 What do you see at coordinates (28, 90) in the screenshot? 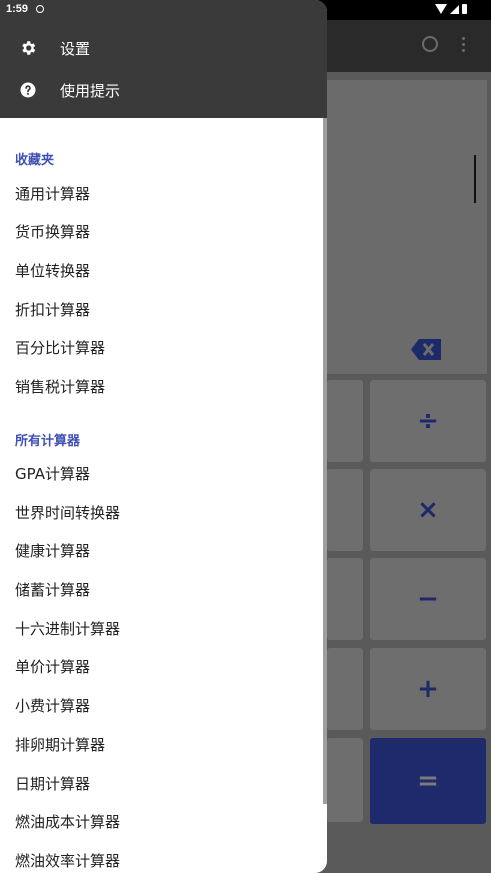
I see `help-icon` at bounding box center [28, 90].